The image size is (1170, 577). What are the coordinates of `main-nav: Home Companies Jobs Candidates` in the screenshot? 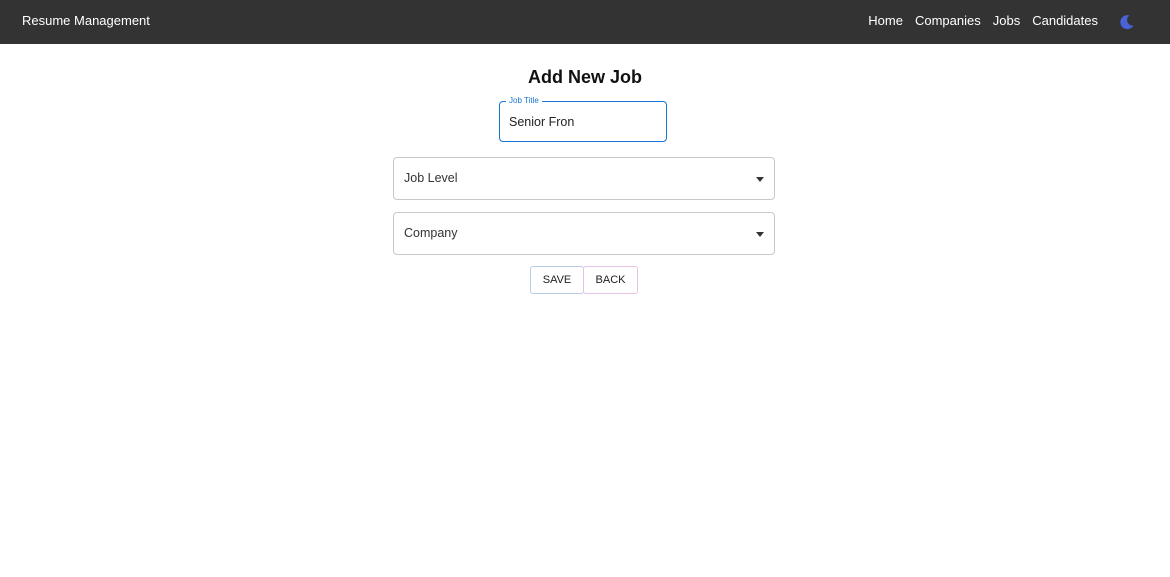 It's located at (983, 20).